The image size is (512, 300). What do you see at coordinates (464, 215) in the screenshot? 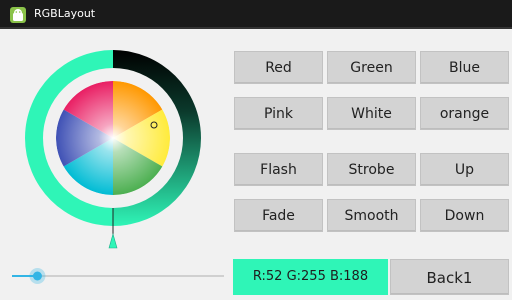
I see `down-button: Down` at bounding box center [464, 215].